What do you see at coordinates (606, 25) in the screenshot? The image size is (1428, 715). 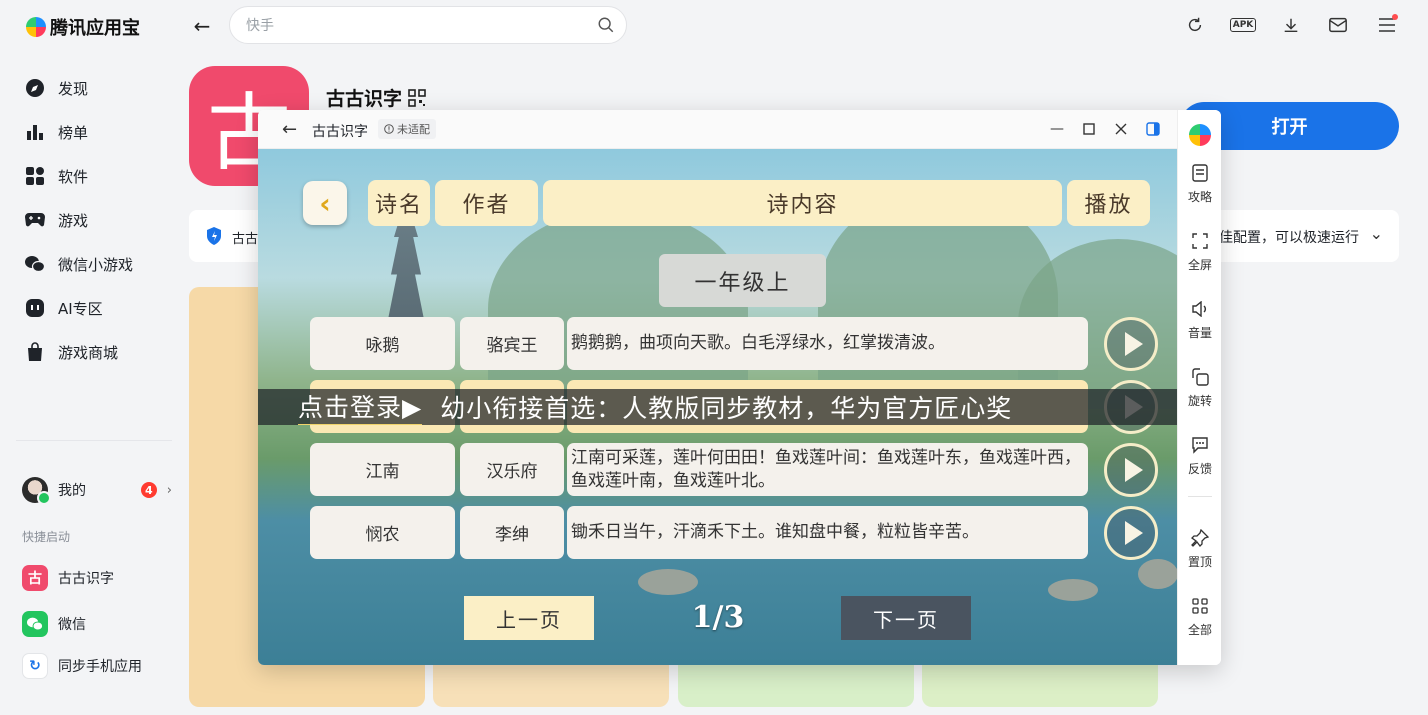 I see `search-icon` at bounding box center [606, 25].